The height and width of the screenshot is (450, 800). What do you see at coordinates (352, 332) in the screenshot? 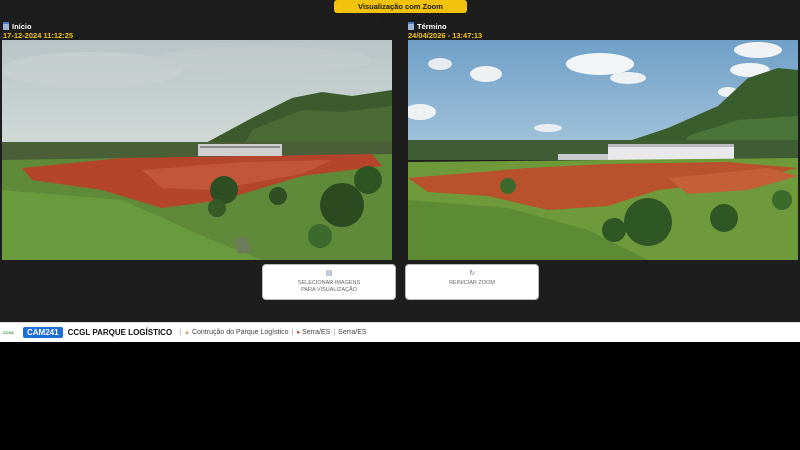
I see `project-location-secondary: Serra/ES` at bounding box center [352, 332].